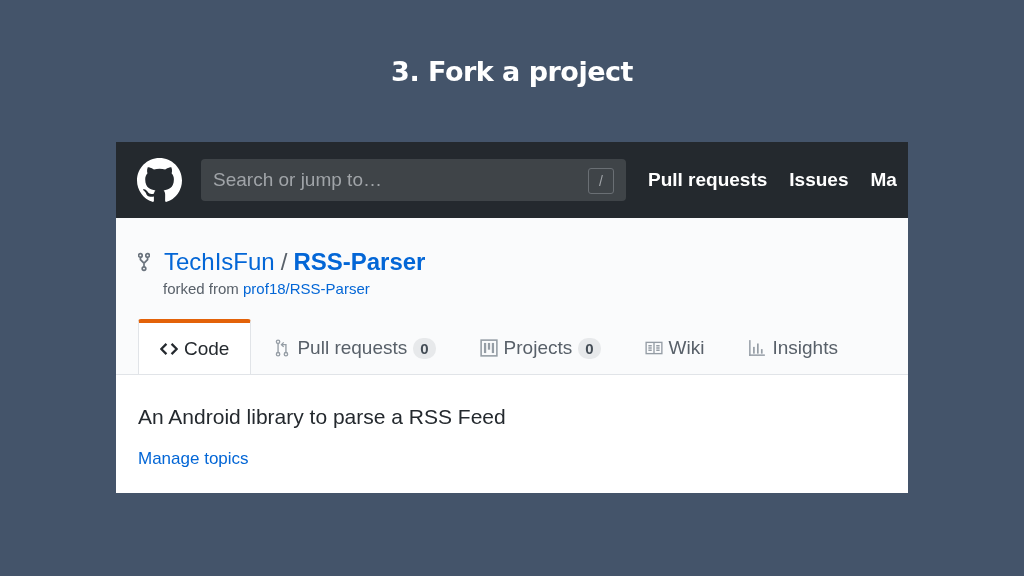 This screenshot has height=576, width=1024. Describe the element at coordinates (201, 288) in the screenshot. I see `forked-from-text: forked from` at that location.